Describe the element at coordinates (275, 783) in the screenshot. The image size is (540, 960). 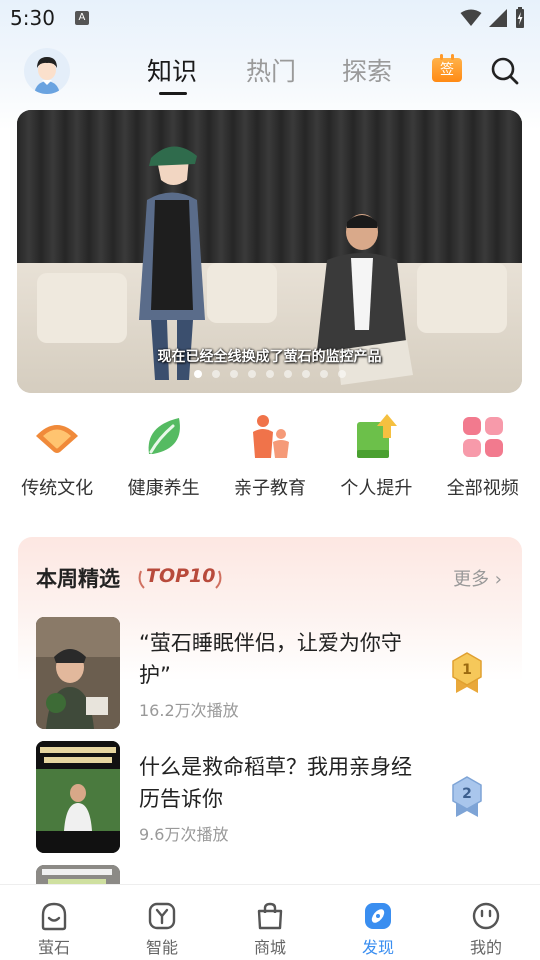
I see `video-title: 什么是救命稻草？我用亲身经历告诉你` at that location.